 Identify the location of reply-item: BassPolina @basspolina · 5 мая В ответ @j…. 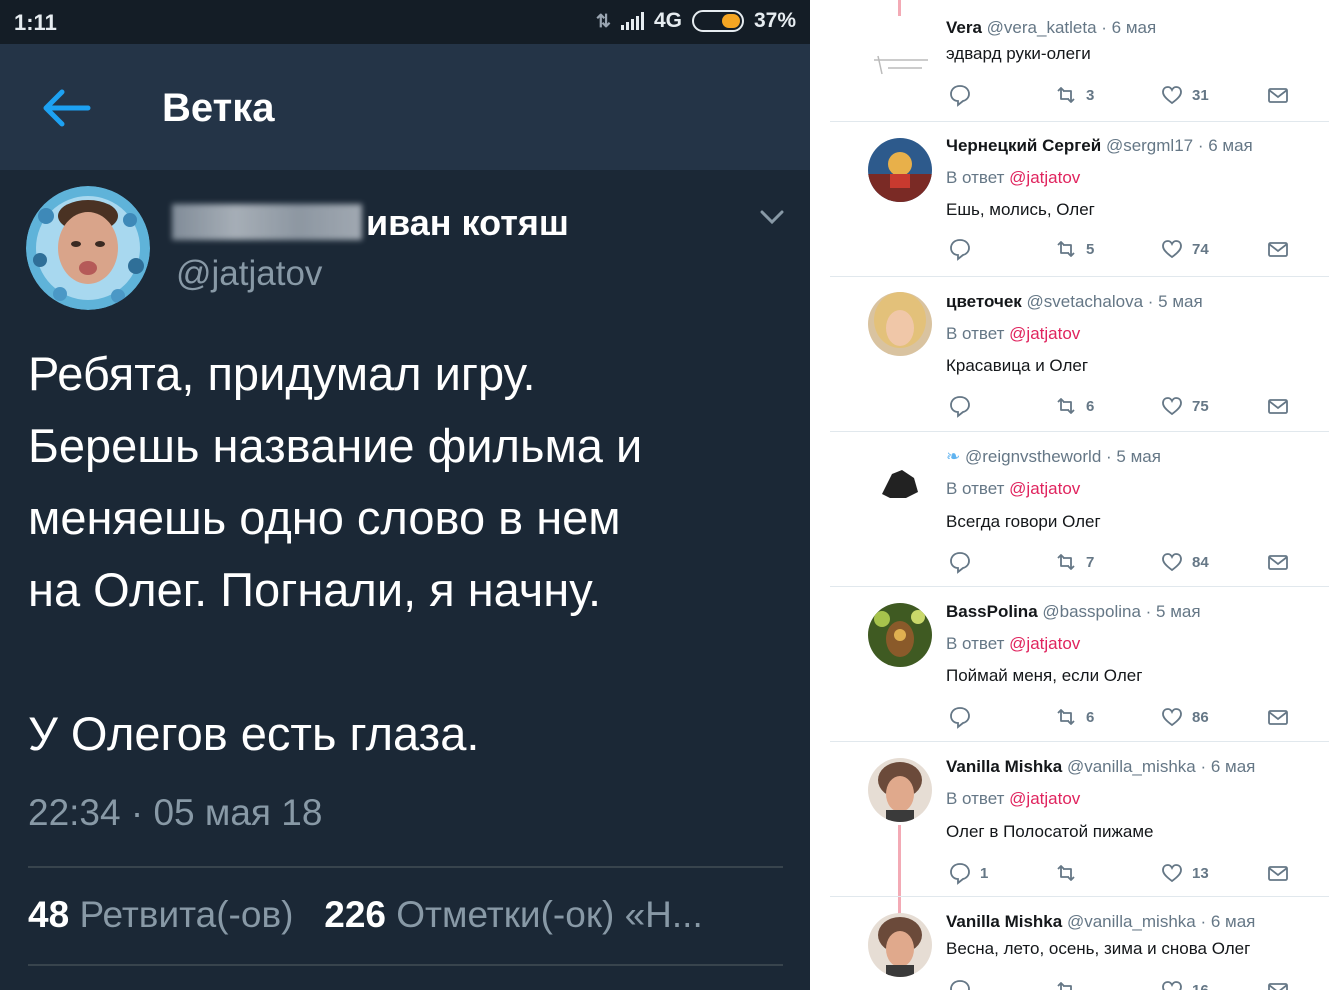
(1079, 664).